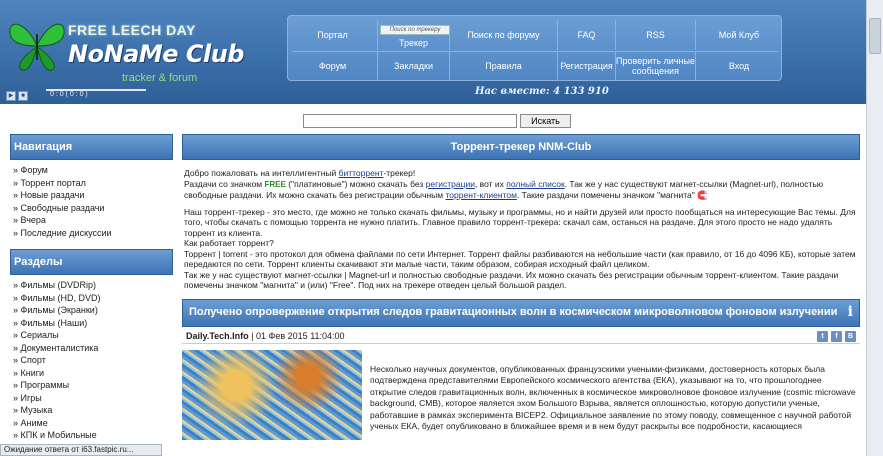 This screenshot has height=456, width=883. Describe the element at coordinates (850, 336) in the screenshot. I see `vk-icon: B` at that location.